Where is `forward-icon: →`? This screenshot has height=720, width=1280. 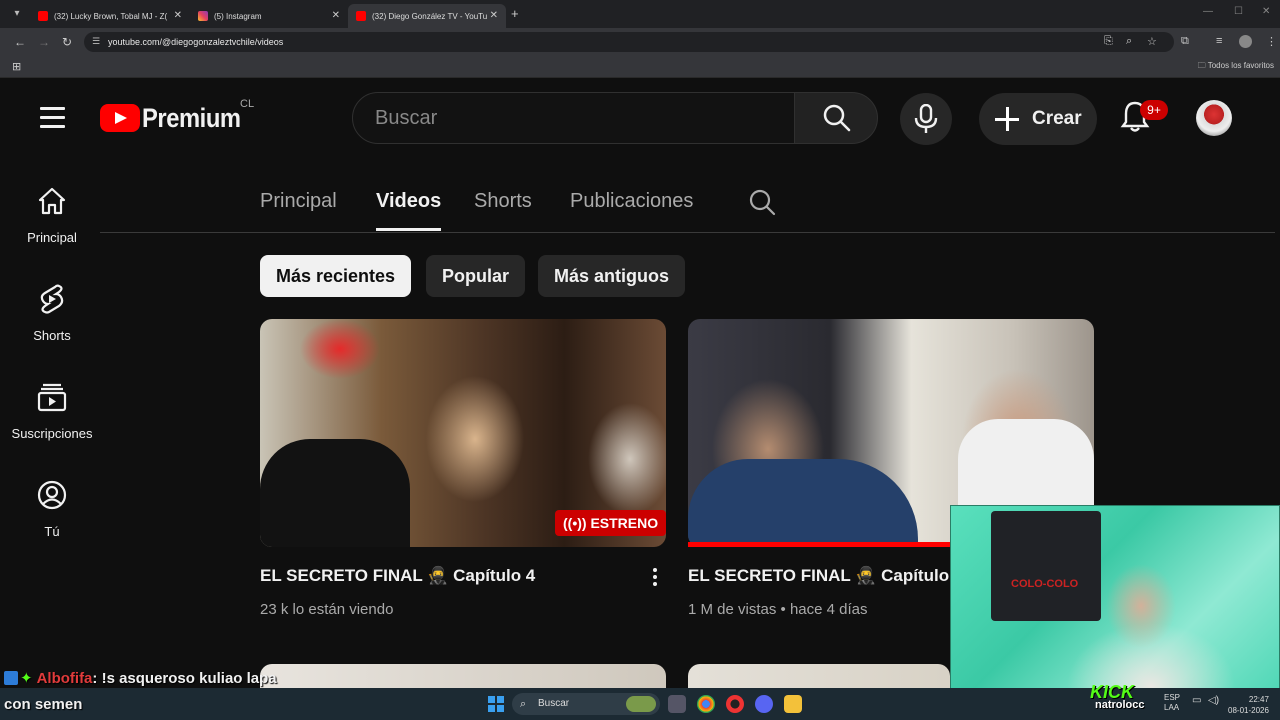 forward-icon: → is located at coordinates (44, 42).